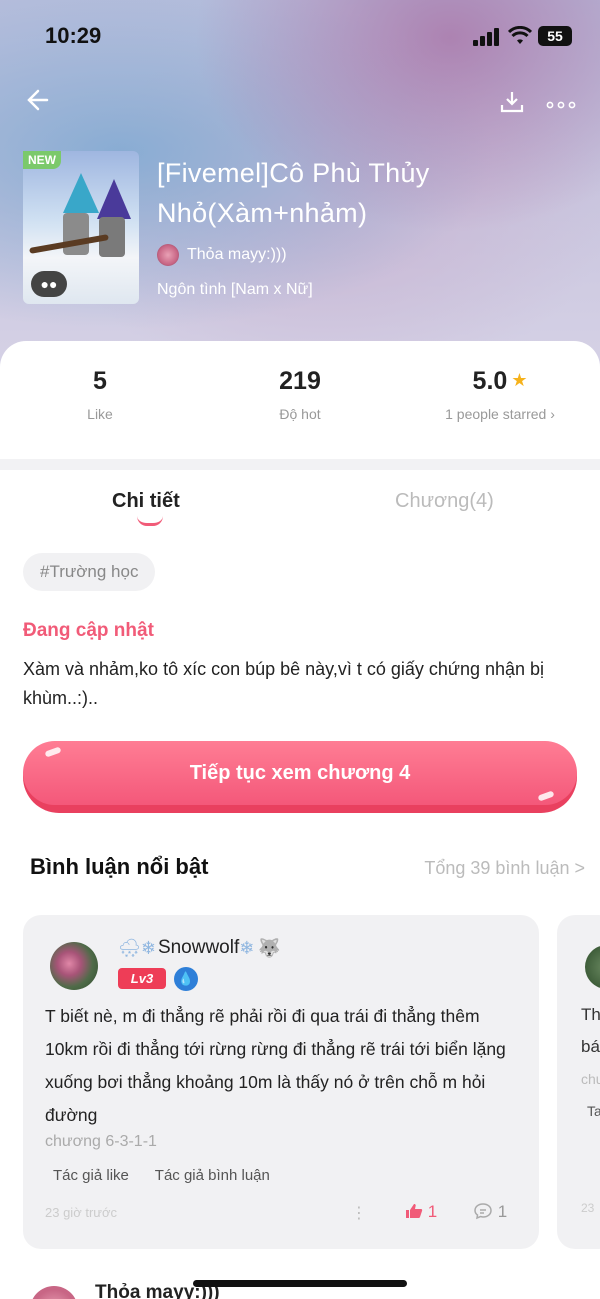 This screenshot has height=1299, width=600. I want to click on continue-reading-button: Tiếp tục xem chương 4, so click(300, 777).